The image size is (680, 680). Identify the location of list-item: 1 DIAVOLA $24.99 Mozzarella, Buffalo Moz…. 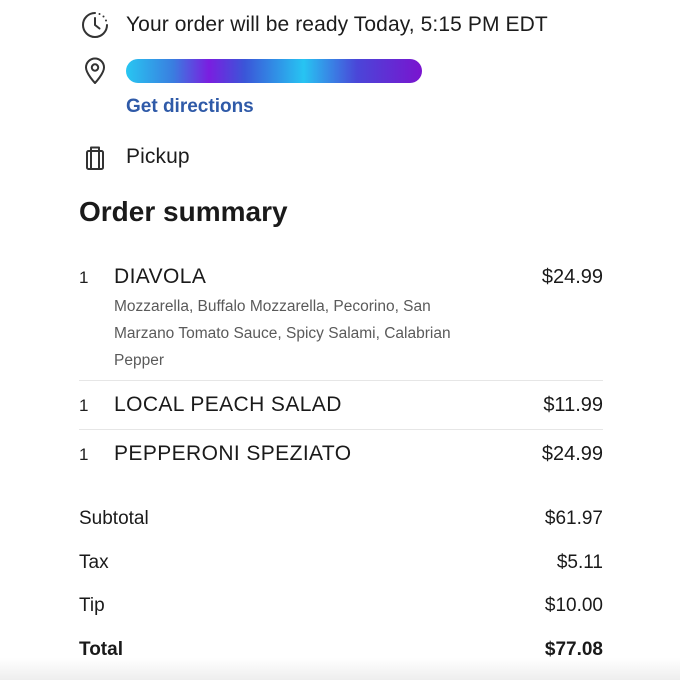
(341, 320).